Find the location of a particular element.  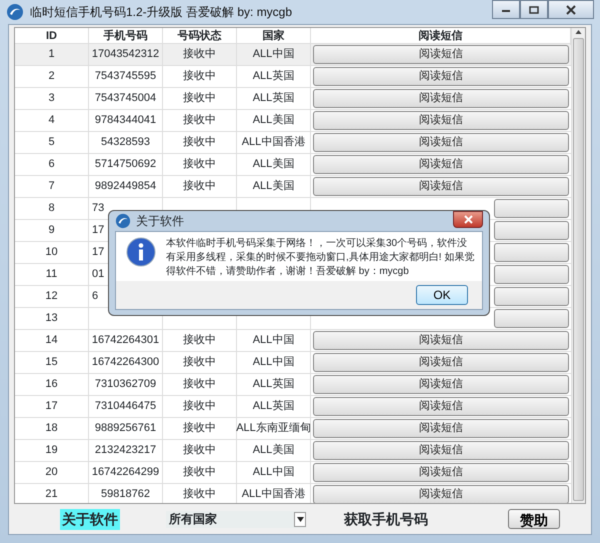

window-title: 临时短信手机号码1.2-升级版 吾爱破解 by: mycgb is located at coordinates (161, 12).